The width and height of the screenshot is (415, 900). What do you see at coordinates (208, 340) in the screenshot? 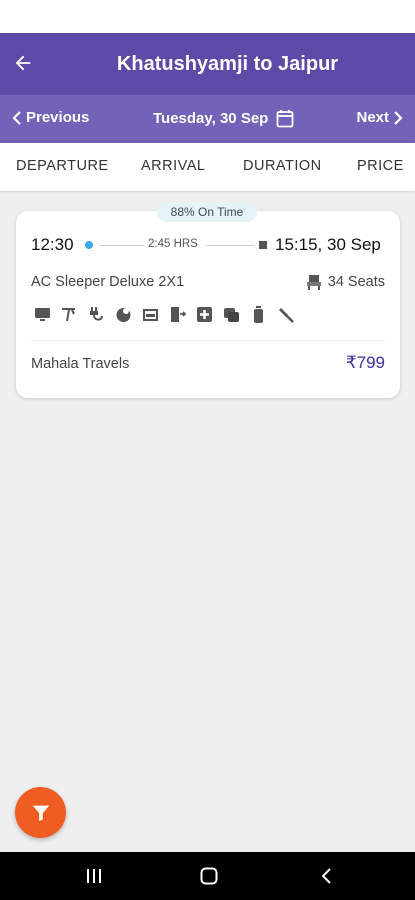
I see `card-divider` at bounding box center [208, 340].